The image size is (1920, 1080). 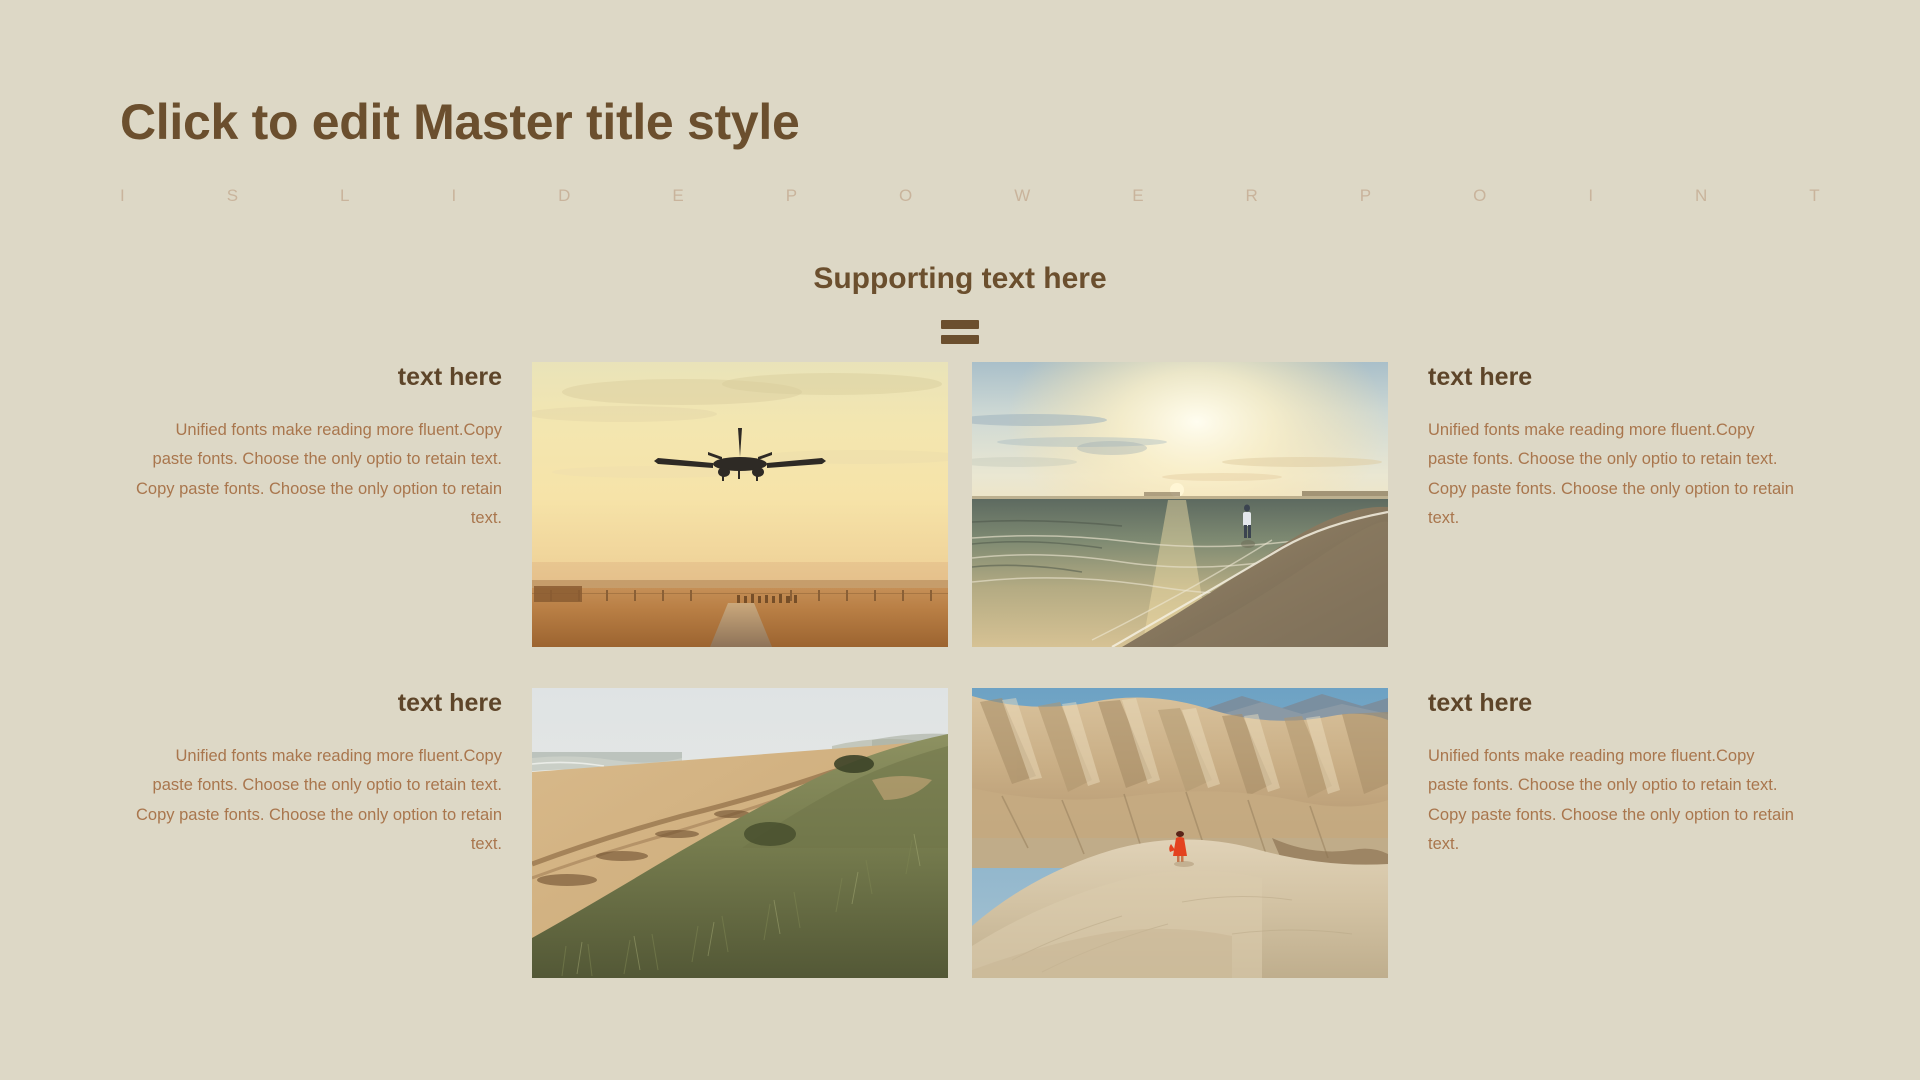 I want to click on brand-letter: T, so click(x=1814, y=195).